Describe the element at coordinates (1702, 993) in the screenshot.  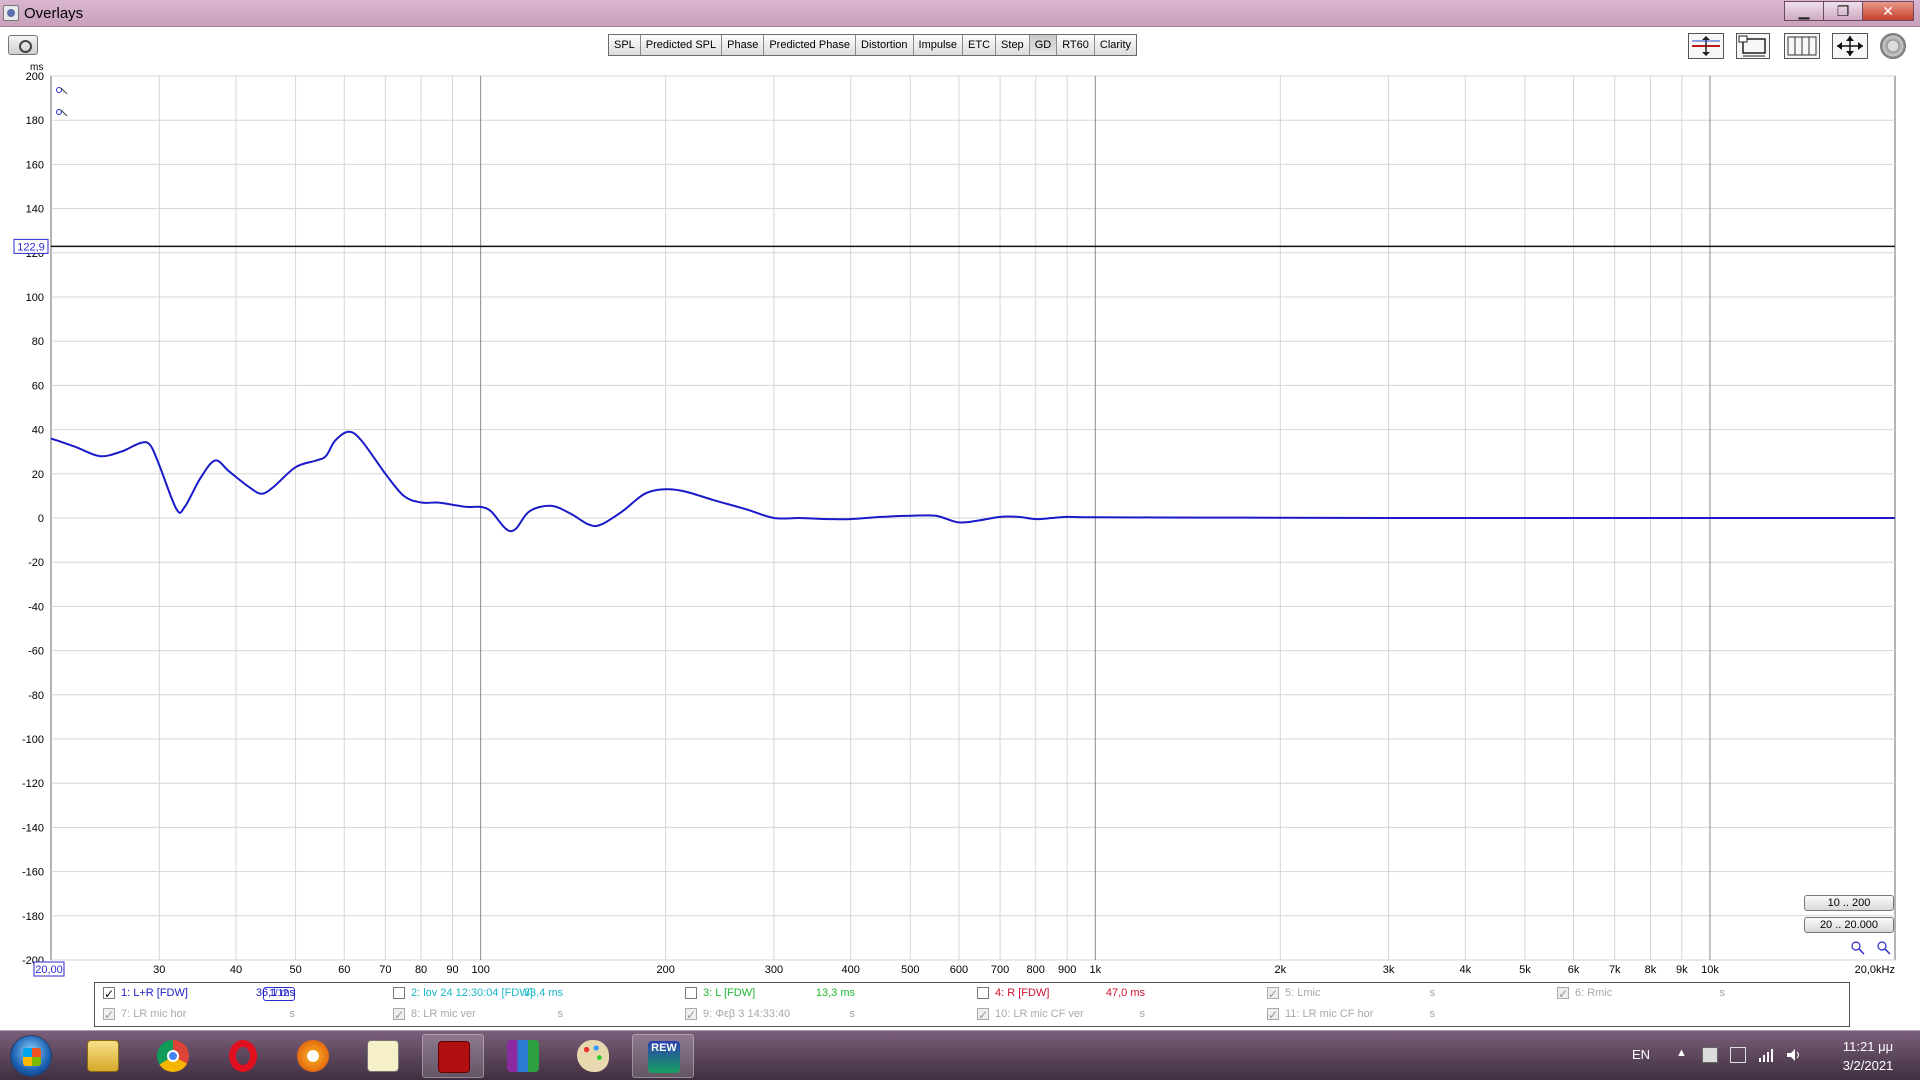
I see `legend-item: 6: Rmic s` at that location.